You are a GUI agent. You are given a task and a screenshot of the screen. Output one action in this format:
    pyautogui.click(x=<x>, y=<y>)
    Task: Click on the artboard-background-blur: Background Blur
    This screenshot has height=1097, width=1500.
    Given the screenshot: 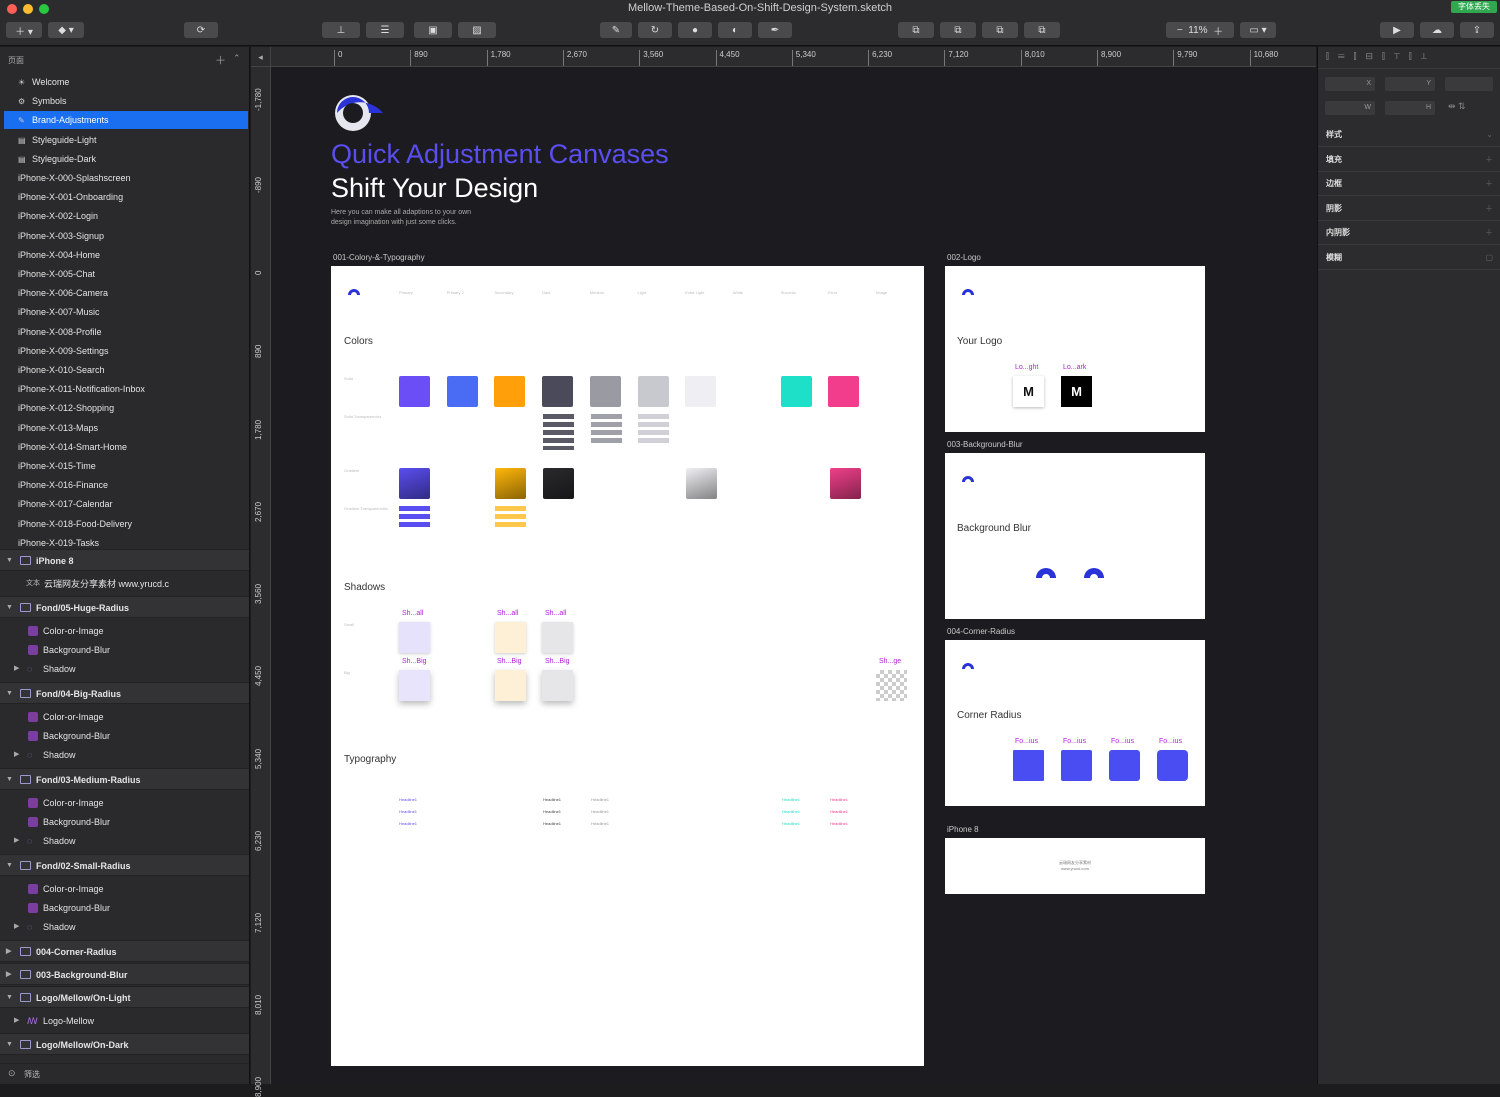 What is the action you would take?
    pyautogui.click(x=1075, y=536)
    